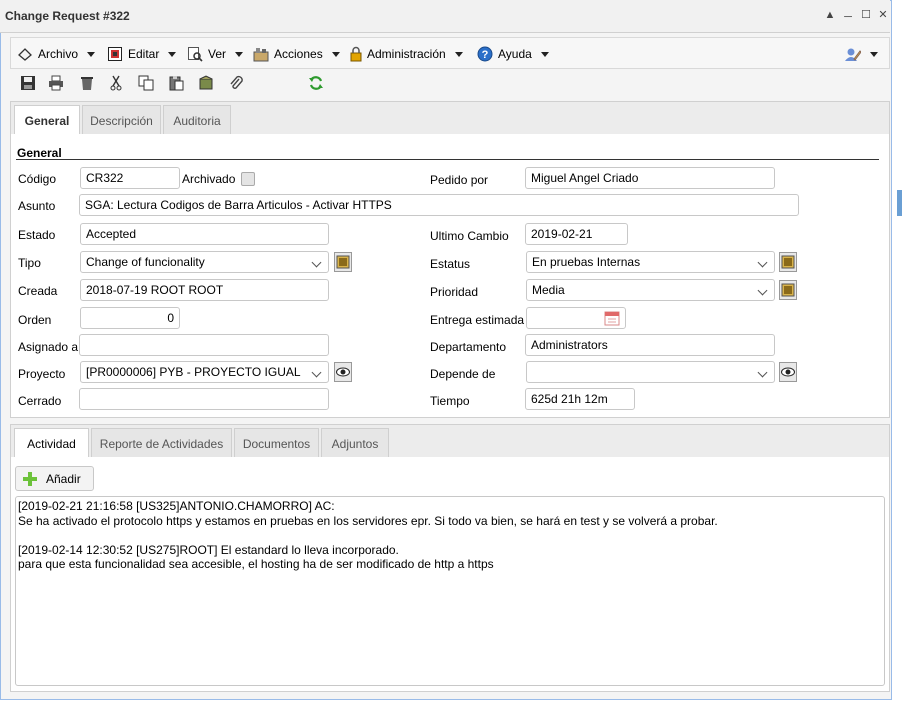 This screenshot has width=902, height=702. What do you see at coordinates (316, 83) in the screenshot?
I see `refresh-icon` at bounding box center [316, 83].